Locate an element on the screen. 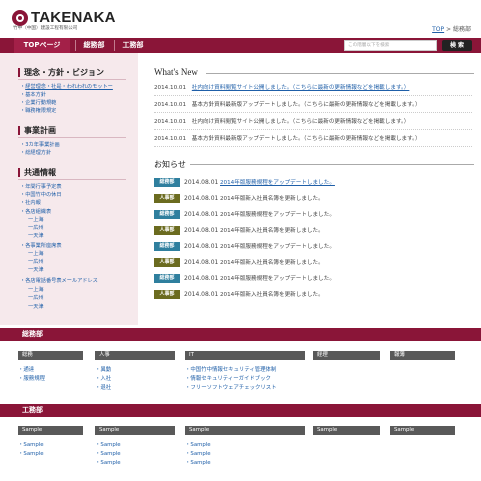 This screenshot has height=481, width=481. search-input is located at coordinates (390, 45).